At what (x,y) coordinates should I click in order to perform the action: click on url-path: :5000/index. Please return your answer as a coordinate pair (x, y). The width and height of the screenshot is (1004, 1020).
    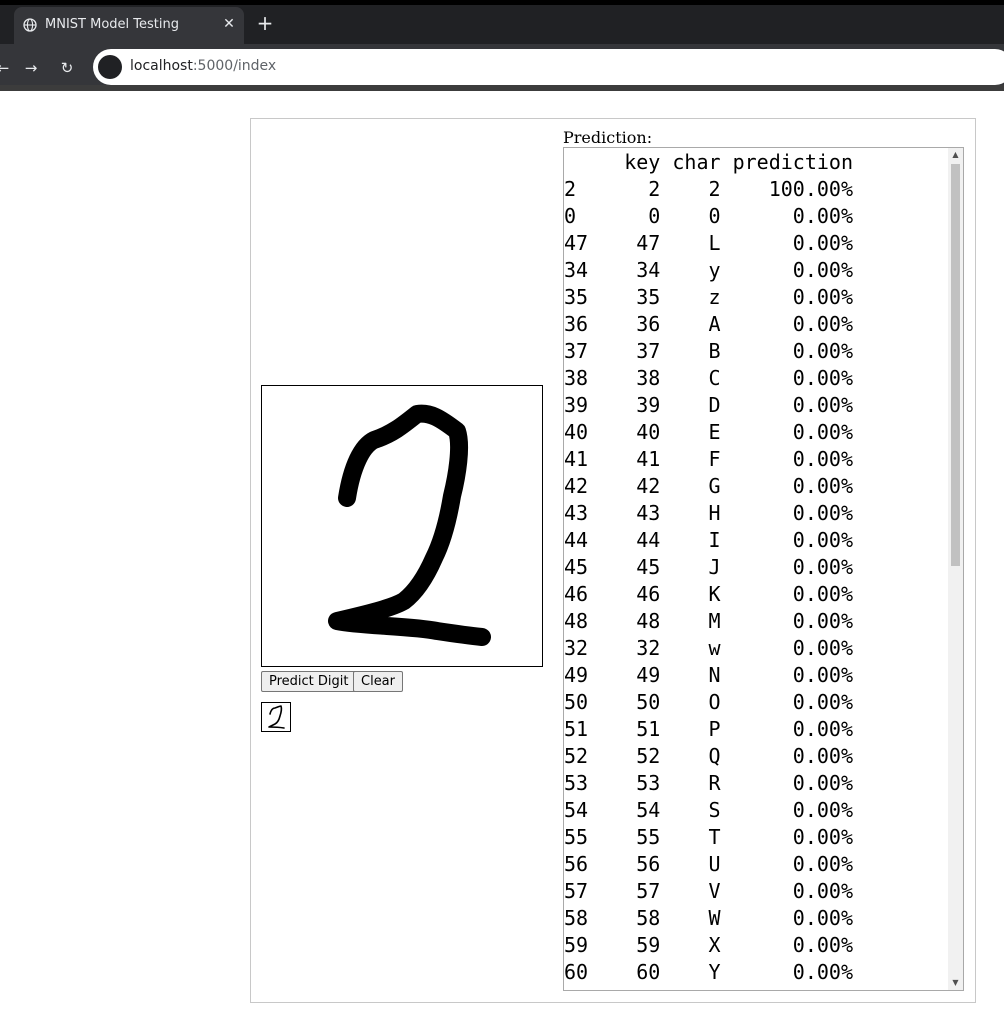
    Looking at the image, I should click on (234, 66).